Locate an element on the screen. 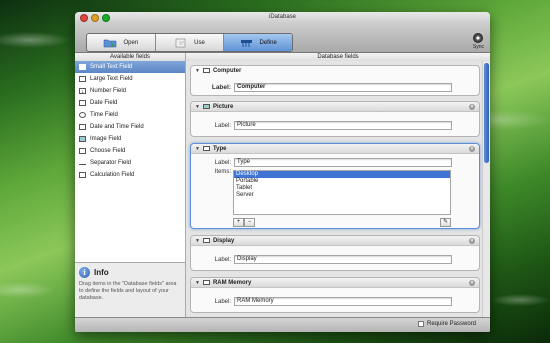  items-row: Items: is located at coordinates (212, 172).